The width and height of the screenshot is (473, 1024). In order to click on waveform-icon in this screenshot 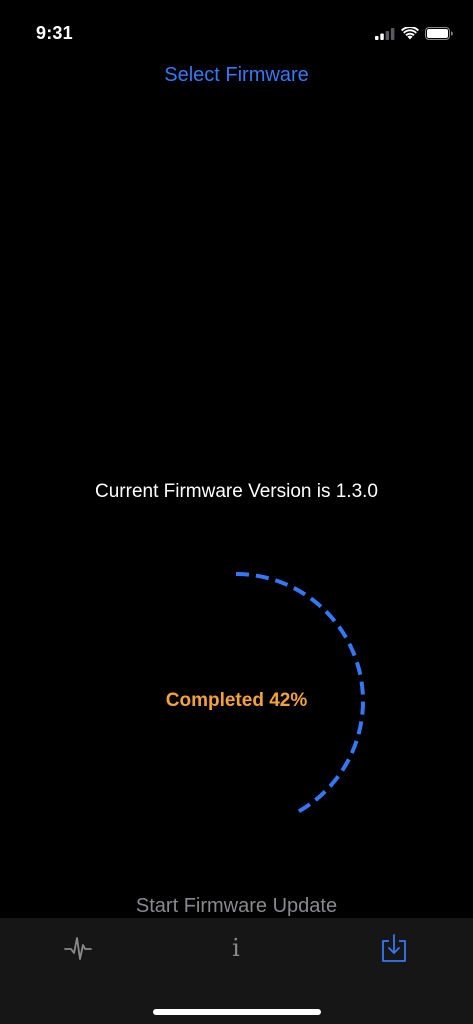, I will do `click(78, 948)`.